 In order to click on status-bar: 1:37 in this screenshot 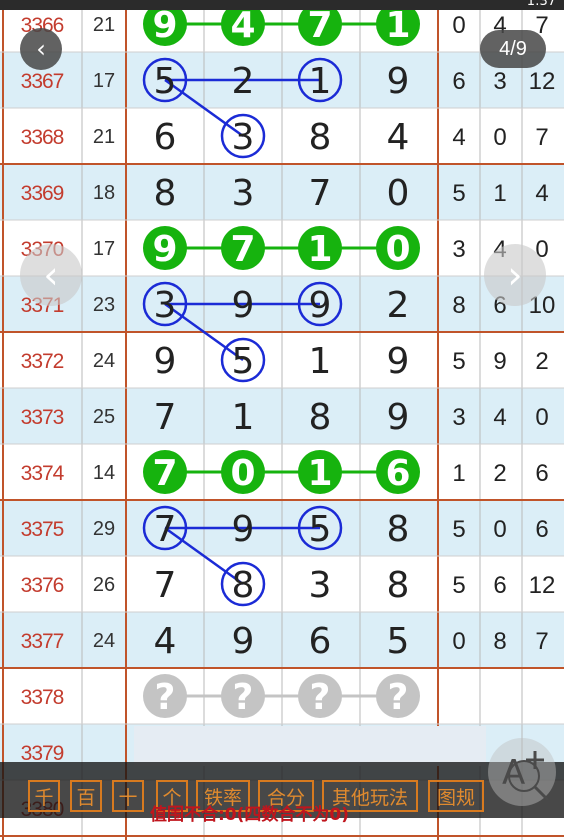, I will do `click(282, 5)`.